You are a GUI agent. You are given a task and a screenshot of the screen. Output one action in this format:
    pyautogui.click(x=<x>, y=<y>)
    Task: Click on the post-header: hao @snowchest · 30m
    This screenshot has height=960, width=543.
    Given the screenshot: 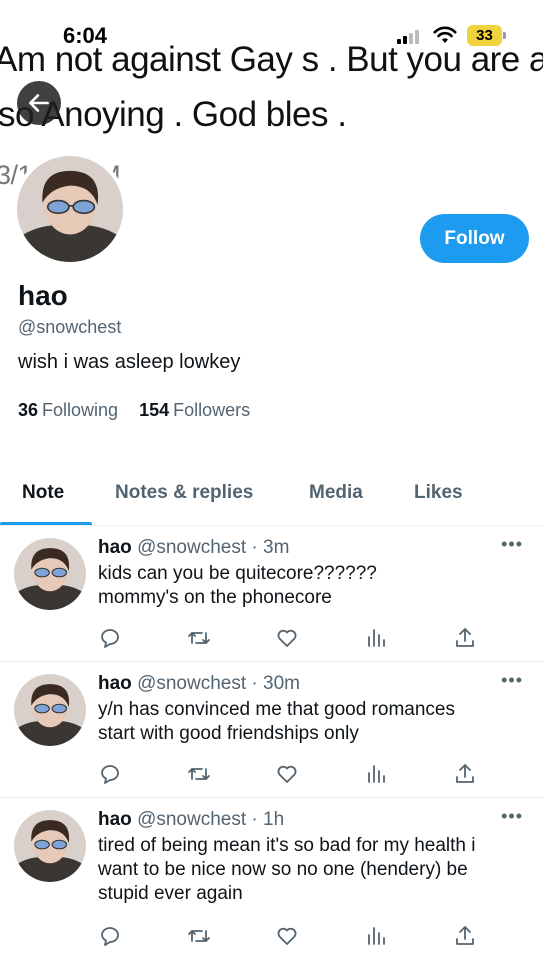 What is the action you would take?
    pyautogui.click(x=199, y=684)
    